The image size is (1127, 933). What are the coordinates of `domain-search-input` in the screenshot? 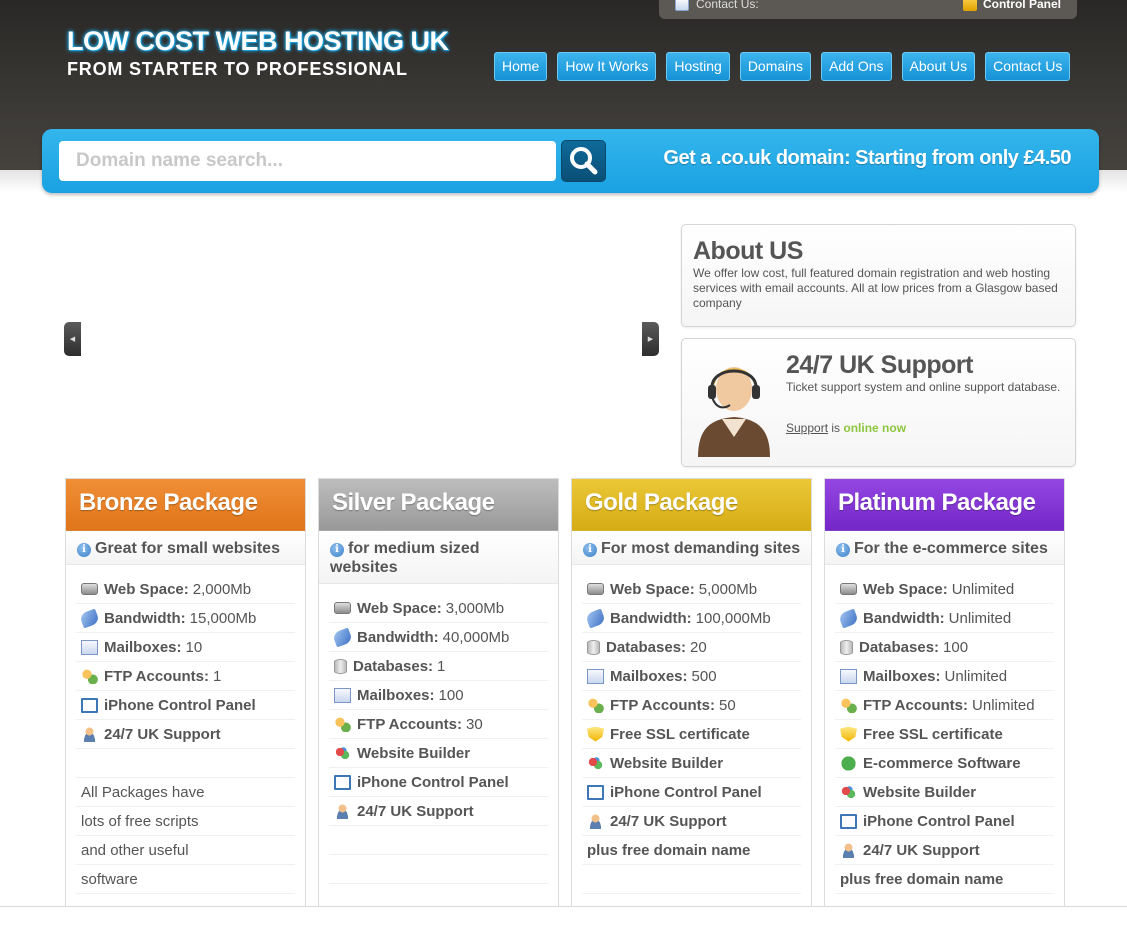 It's located at (307, 161).